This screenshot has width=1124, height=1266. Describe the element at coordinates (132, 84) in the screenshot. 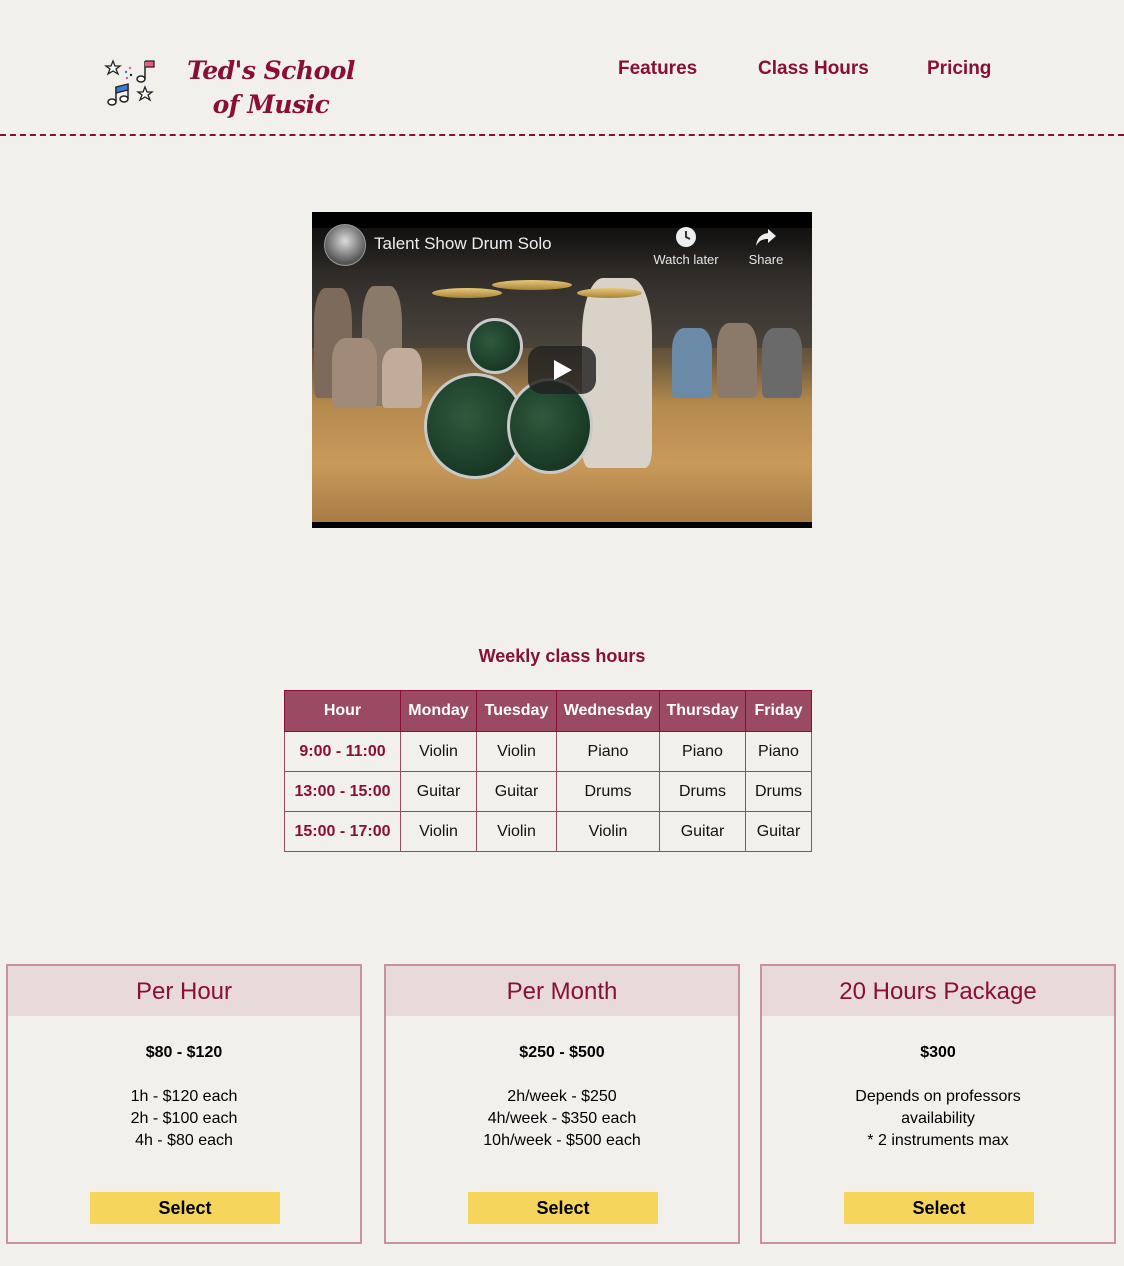

I see `music-notes-logo-icon` at that location.